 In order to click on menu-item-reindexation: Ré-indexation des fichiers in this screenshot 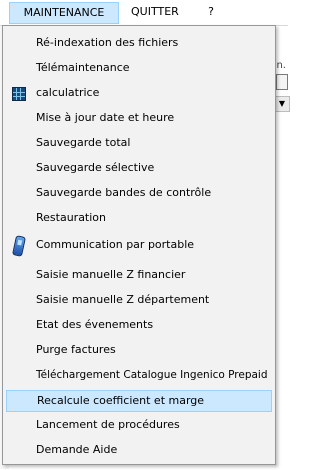, I will do `click(139, 44)`.